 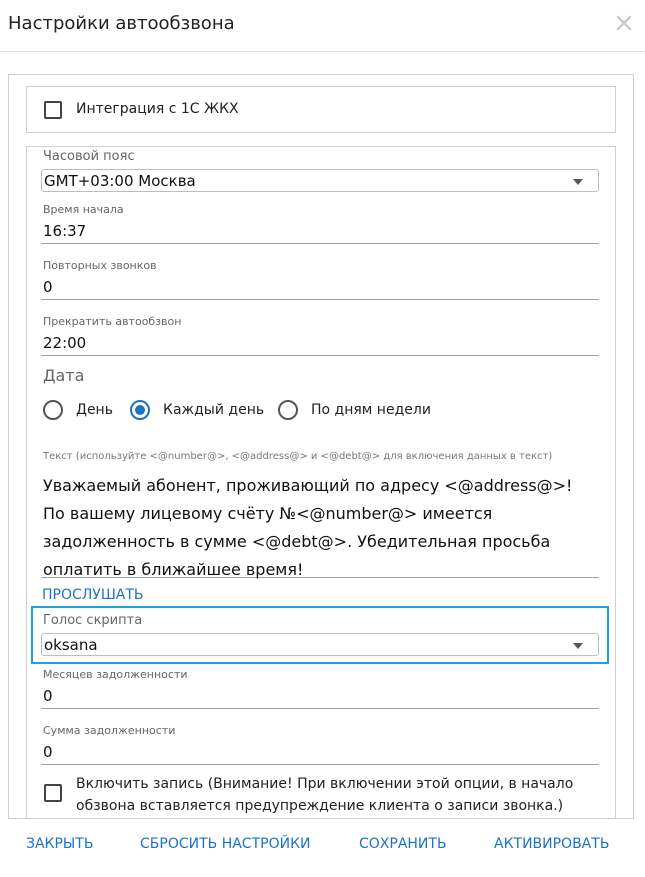 What do you see at coordinates (288, 410) in the screenshot?
I see `radio-weekdays` at bounding box center [288, 410].